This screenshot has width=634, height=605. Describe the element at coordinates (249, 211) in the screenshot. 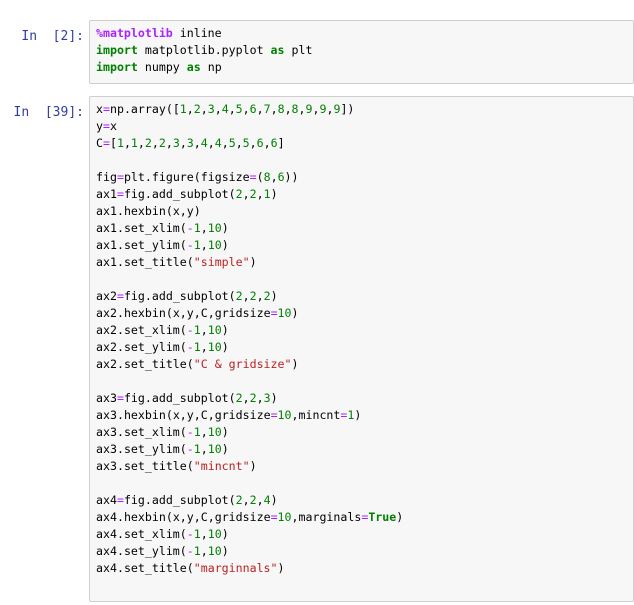

I see `code-line: ax1.hexbin(x,y)` at that location.